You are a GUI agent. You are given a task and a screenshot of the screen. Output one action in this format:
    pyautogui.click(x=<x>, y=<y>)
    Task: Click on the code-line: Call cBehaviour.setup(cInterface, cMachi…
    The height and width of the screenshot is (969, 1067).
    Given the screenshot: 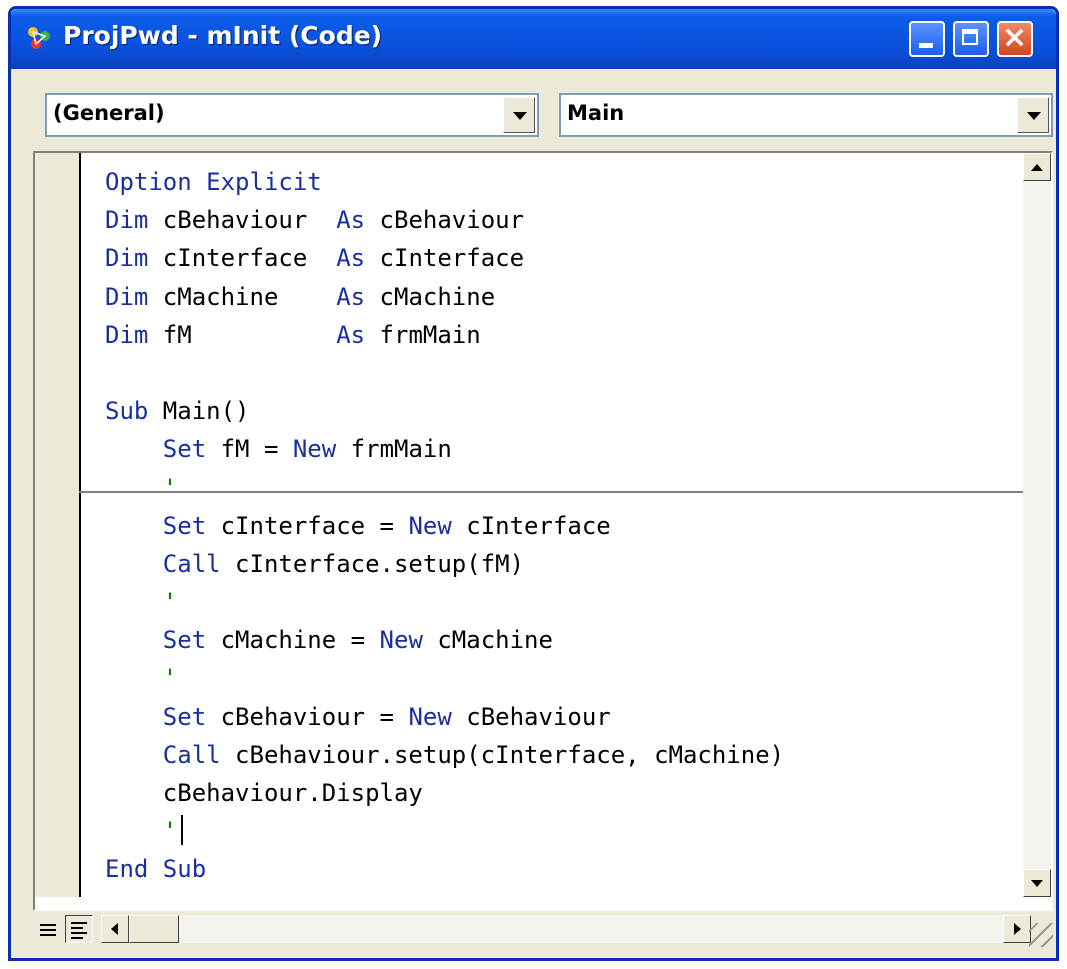 What is the action you would take?
    pyautogui.click(x=444, y=755)
    